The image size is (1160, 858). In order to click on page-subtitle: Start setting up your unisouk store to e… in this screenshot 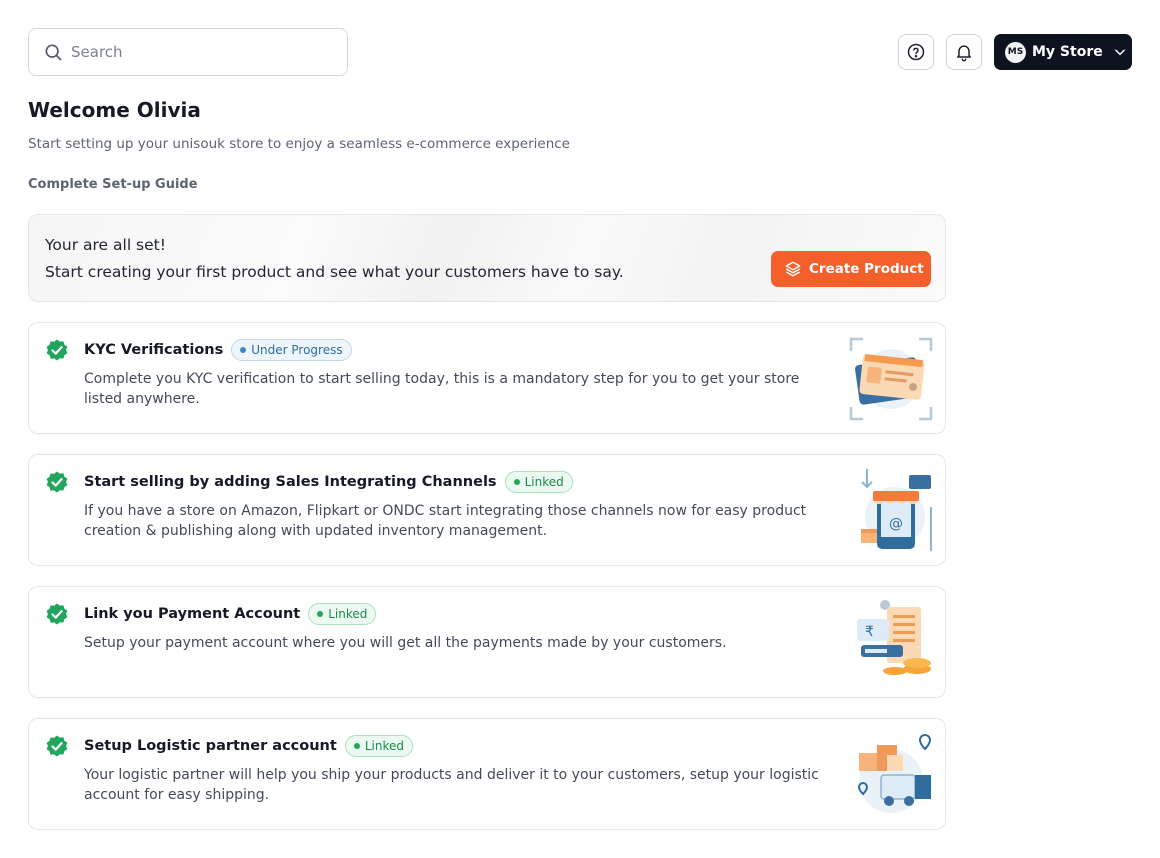, I will do `click(299, 144)`.